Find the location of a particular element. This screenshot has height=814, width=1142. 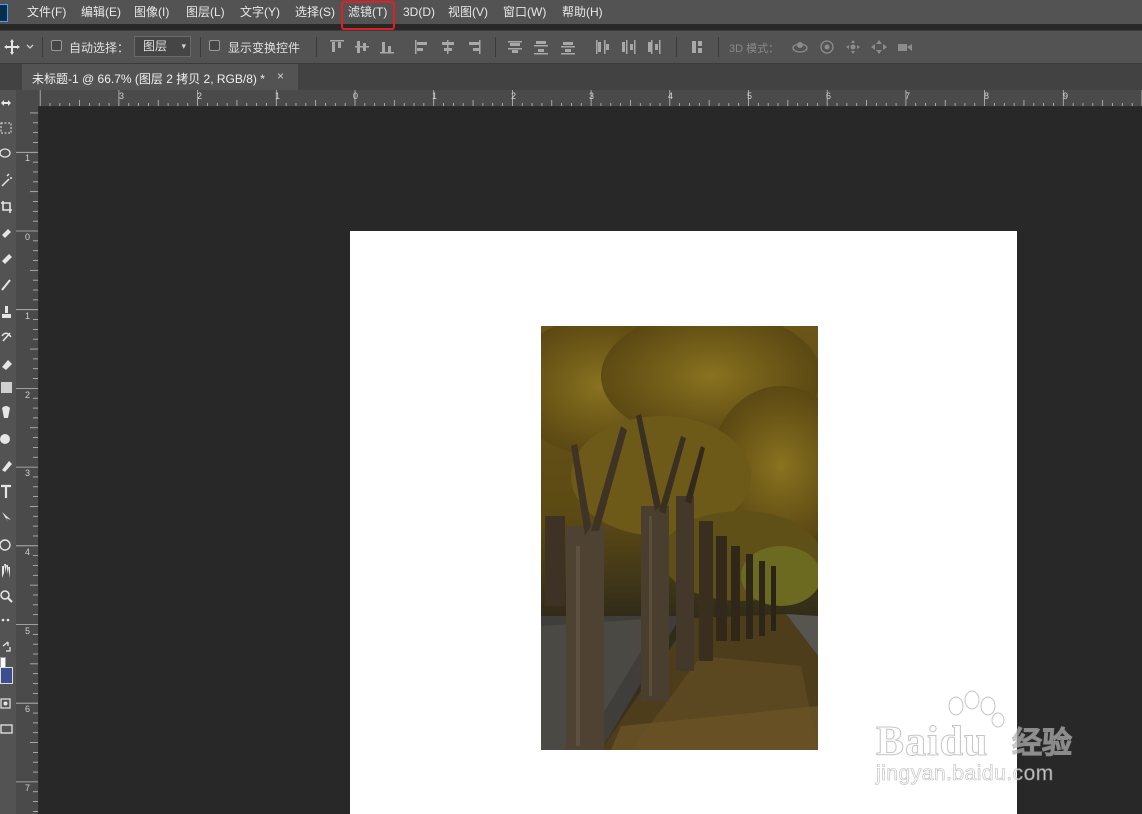

screen-mode-icon is located at coordinates (6, 729).